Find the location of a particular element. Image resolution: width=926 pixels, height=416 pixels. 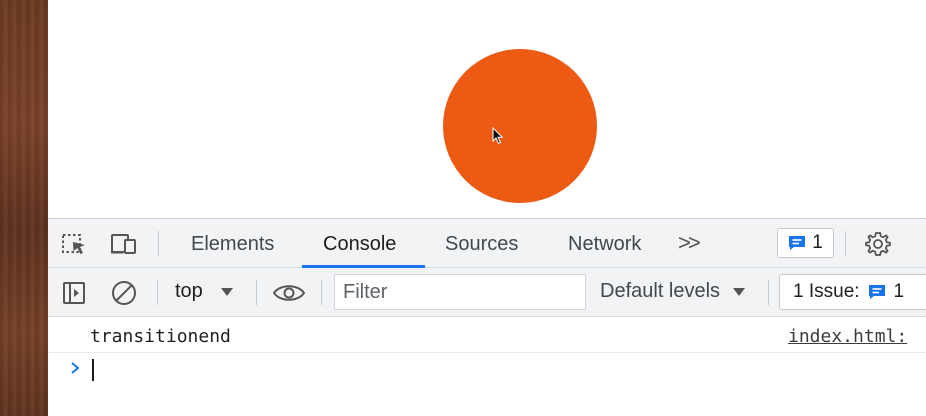

context-label: top is located at coordinates (189, 291).